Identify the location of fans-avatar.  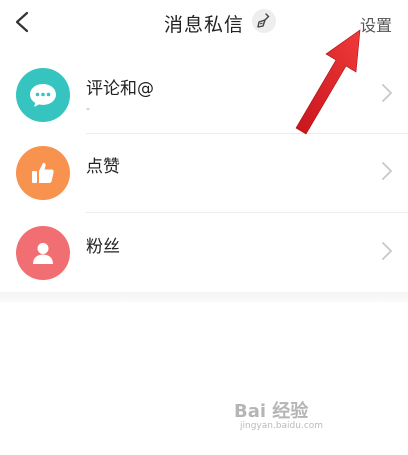
(43, 253).